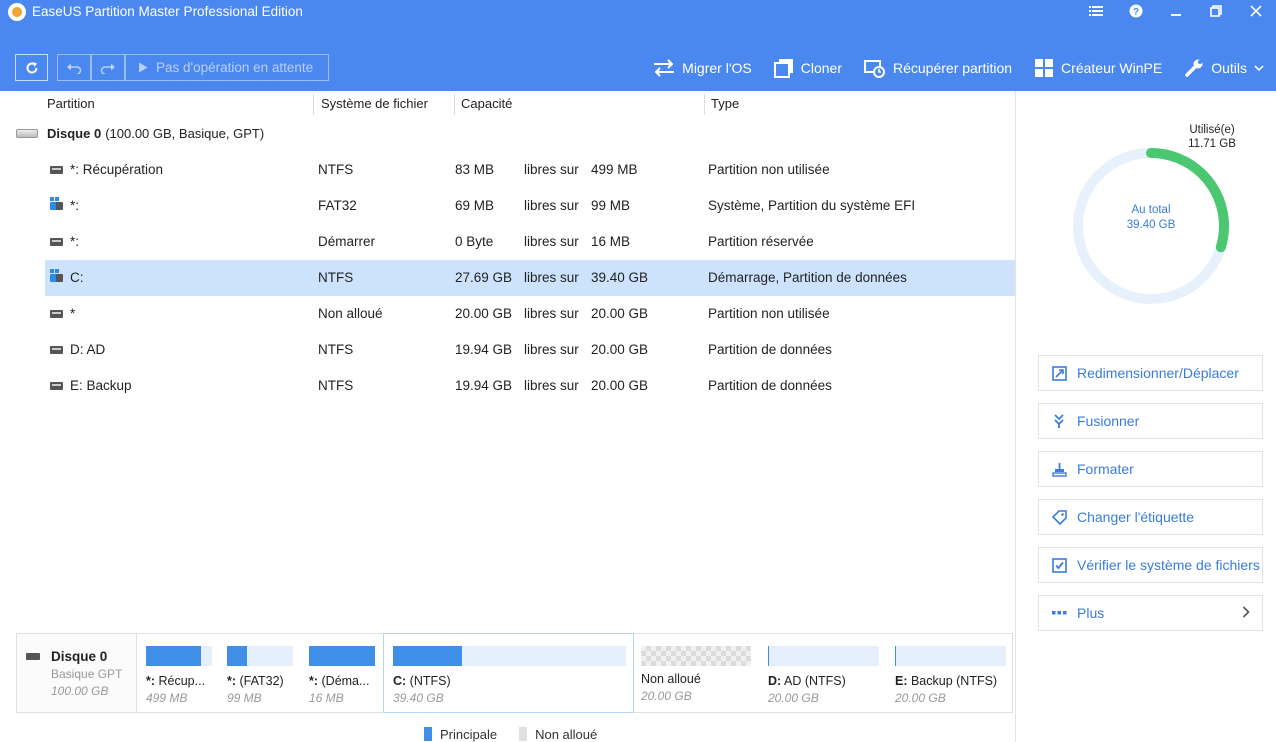 The image size is (1276, 742). What do you see at coordinates (255, 681) in the screenshot?
I see `segment-label: *: (FAT32)` at bounding box center [255, 681].